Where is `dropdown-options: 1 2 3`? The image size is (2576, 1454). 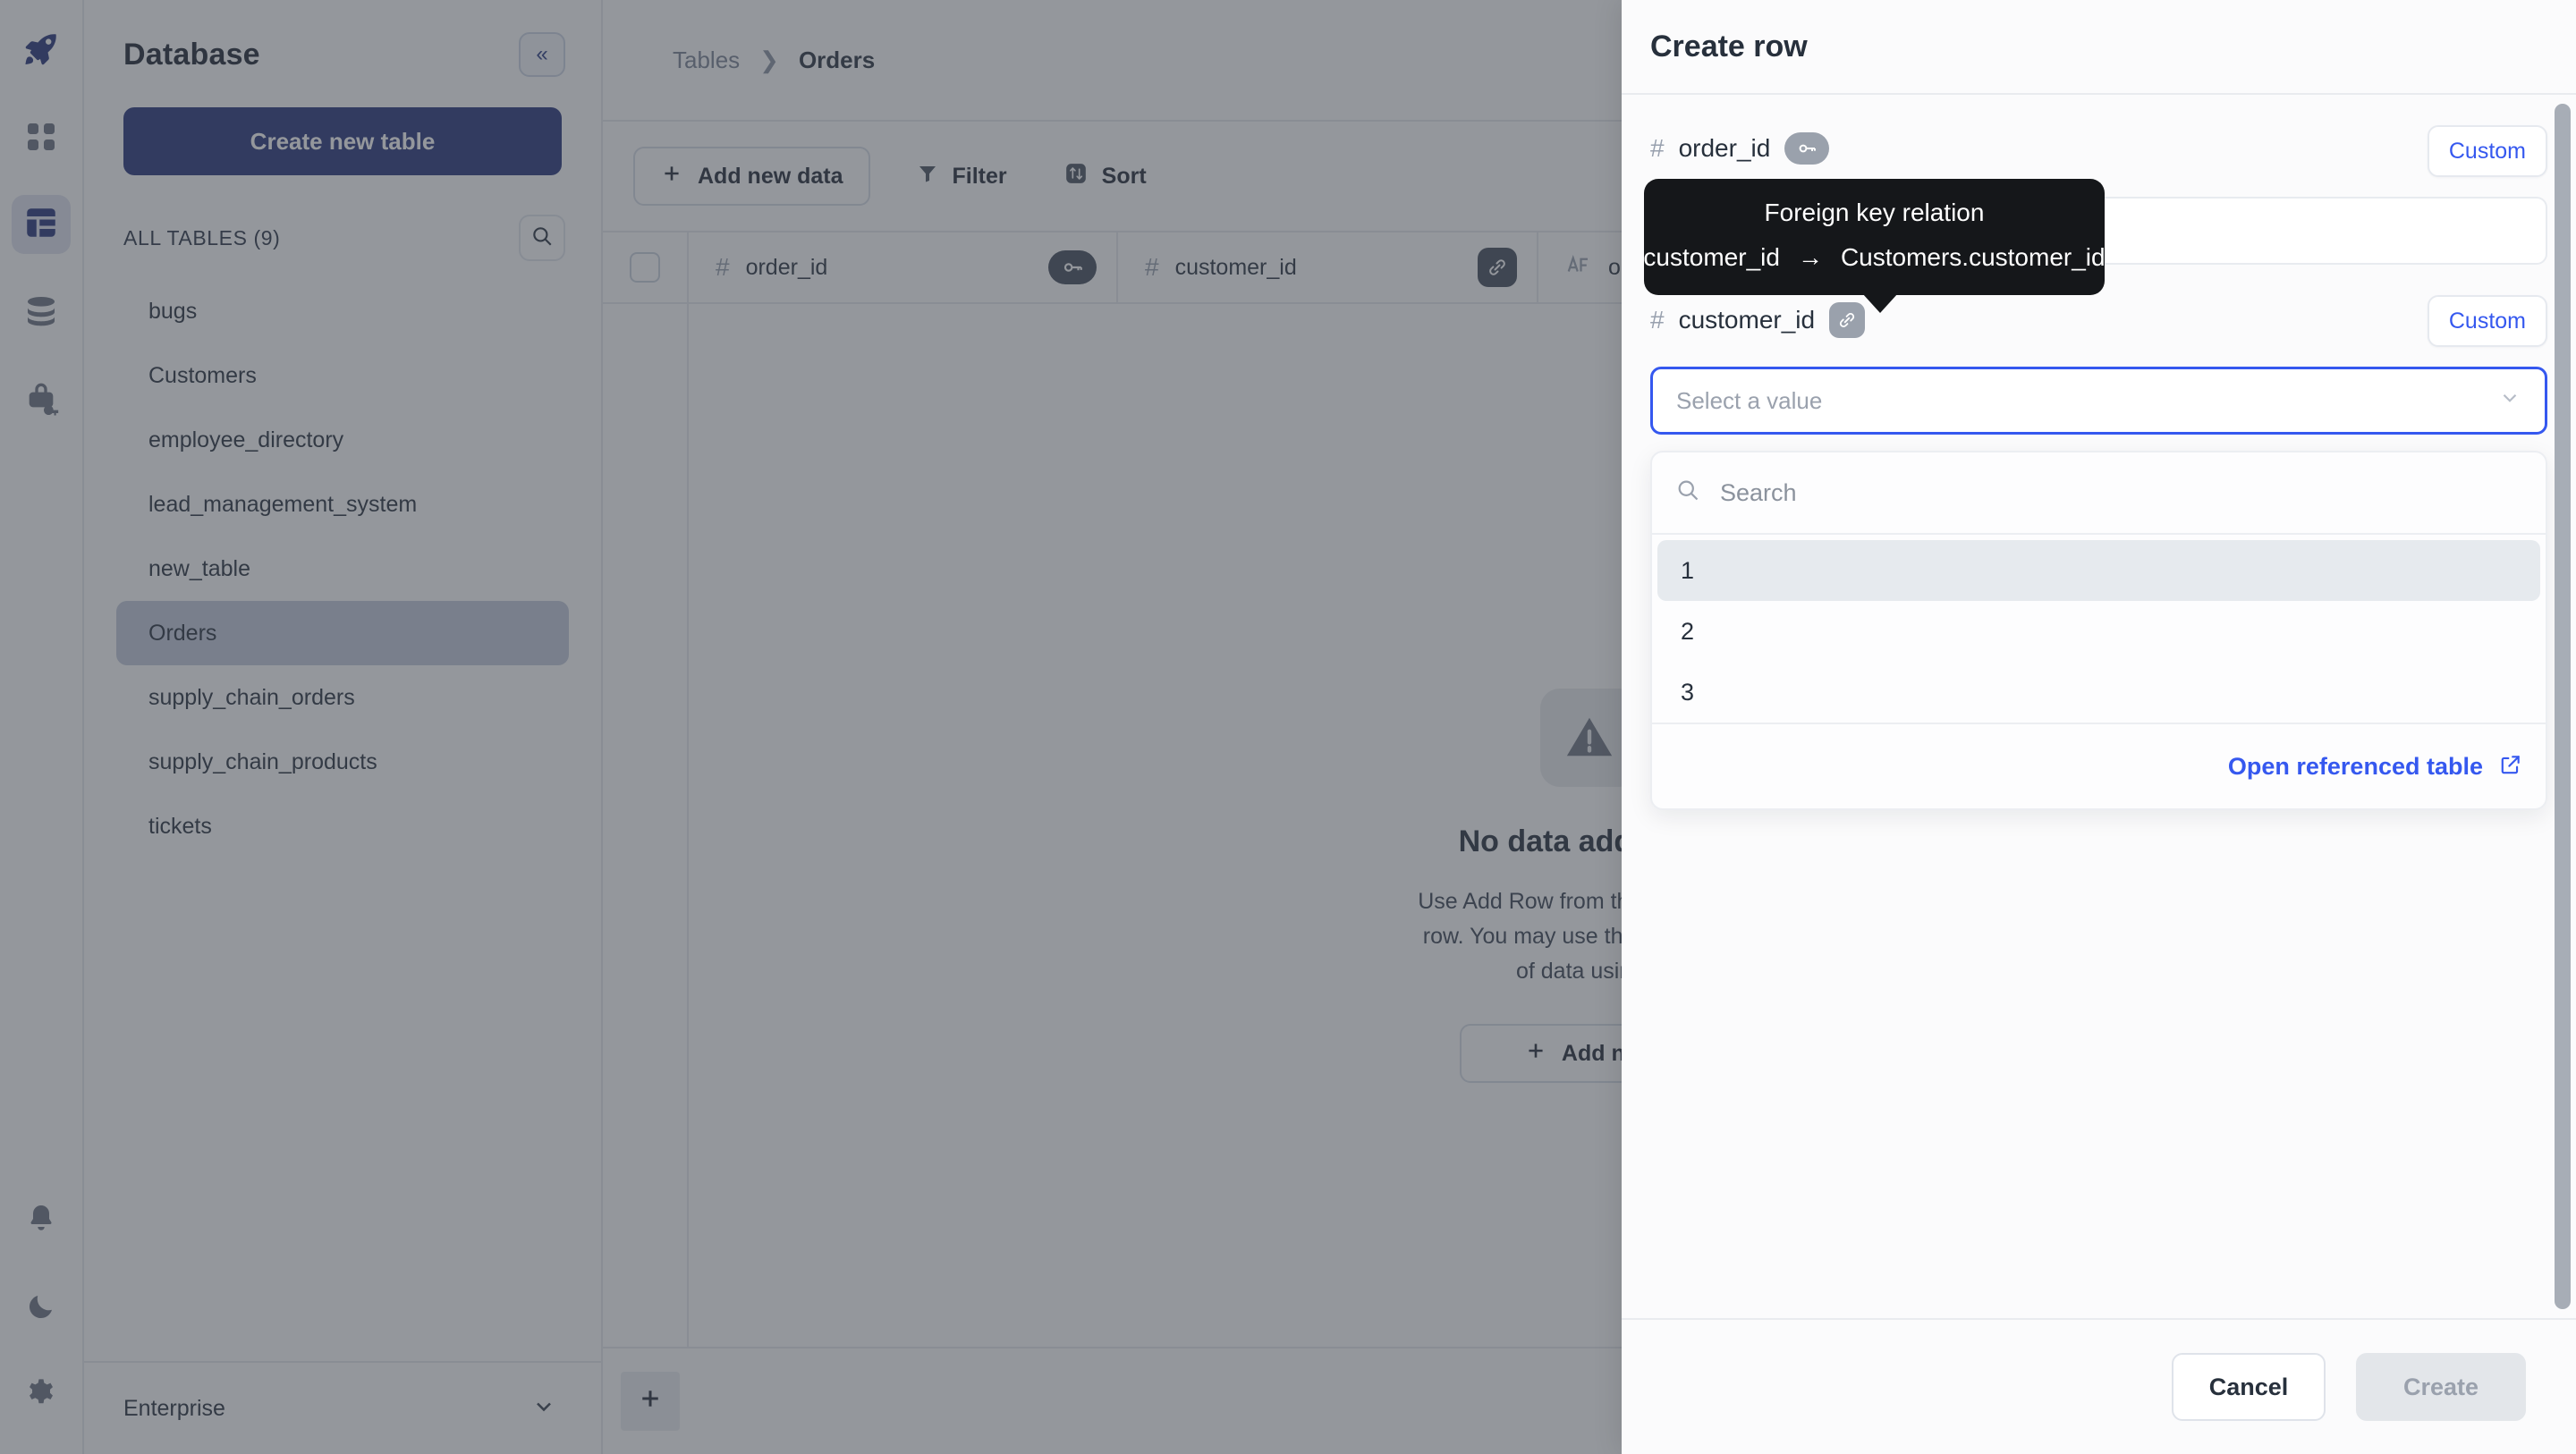
dropdown-options: 1 2 3 is located at coordinates (2099, 629).